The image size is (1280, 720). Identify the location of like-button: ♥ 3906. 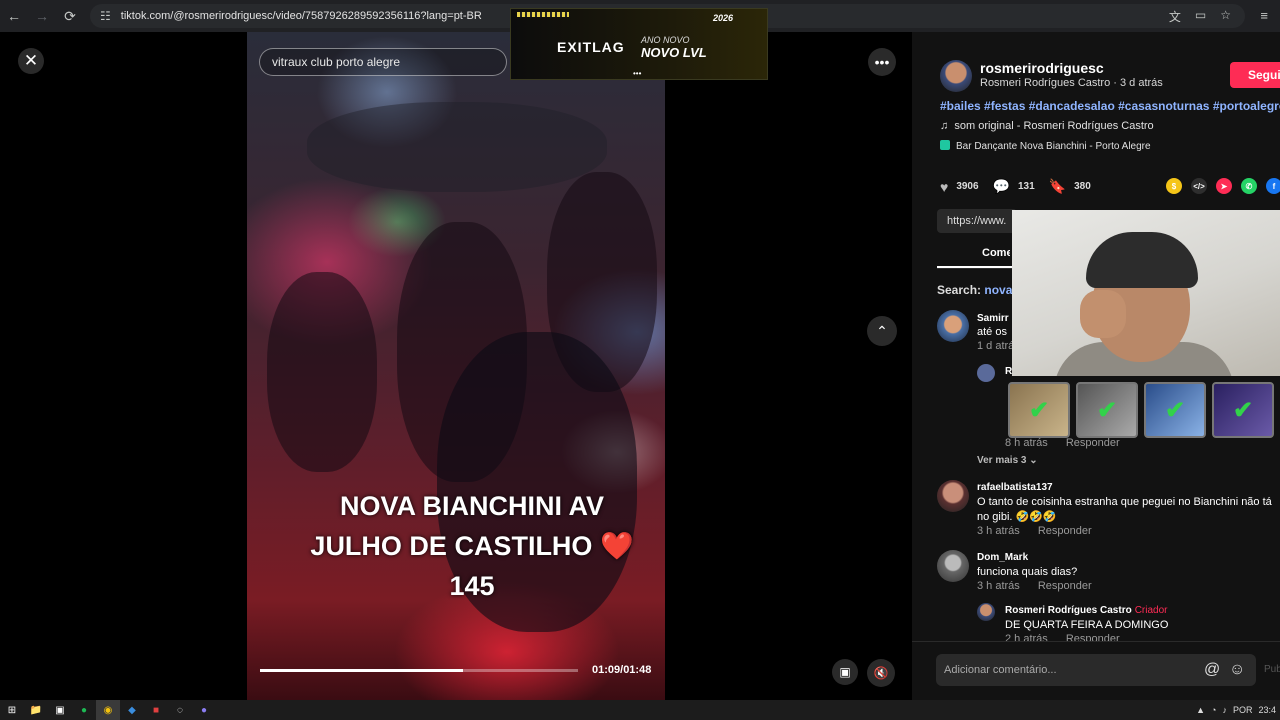
(959, 187).